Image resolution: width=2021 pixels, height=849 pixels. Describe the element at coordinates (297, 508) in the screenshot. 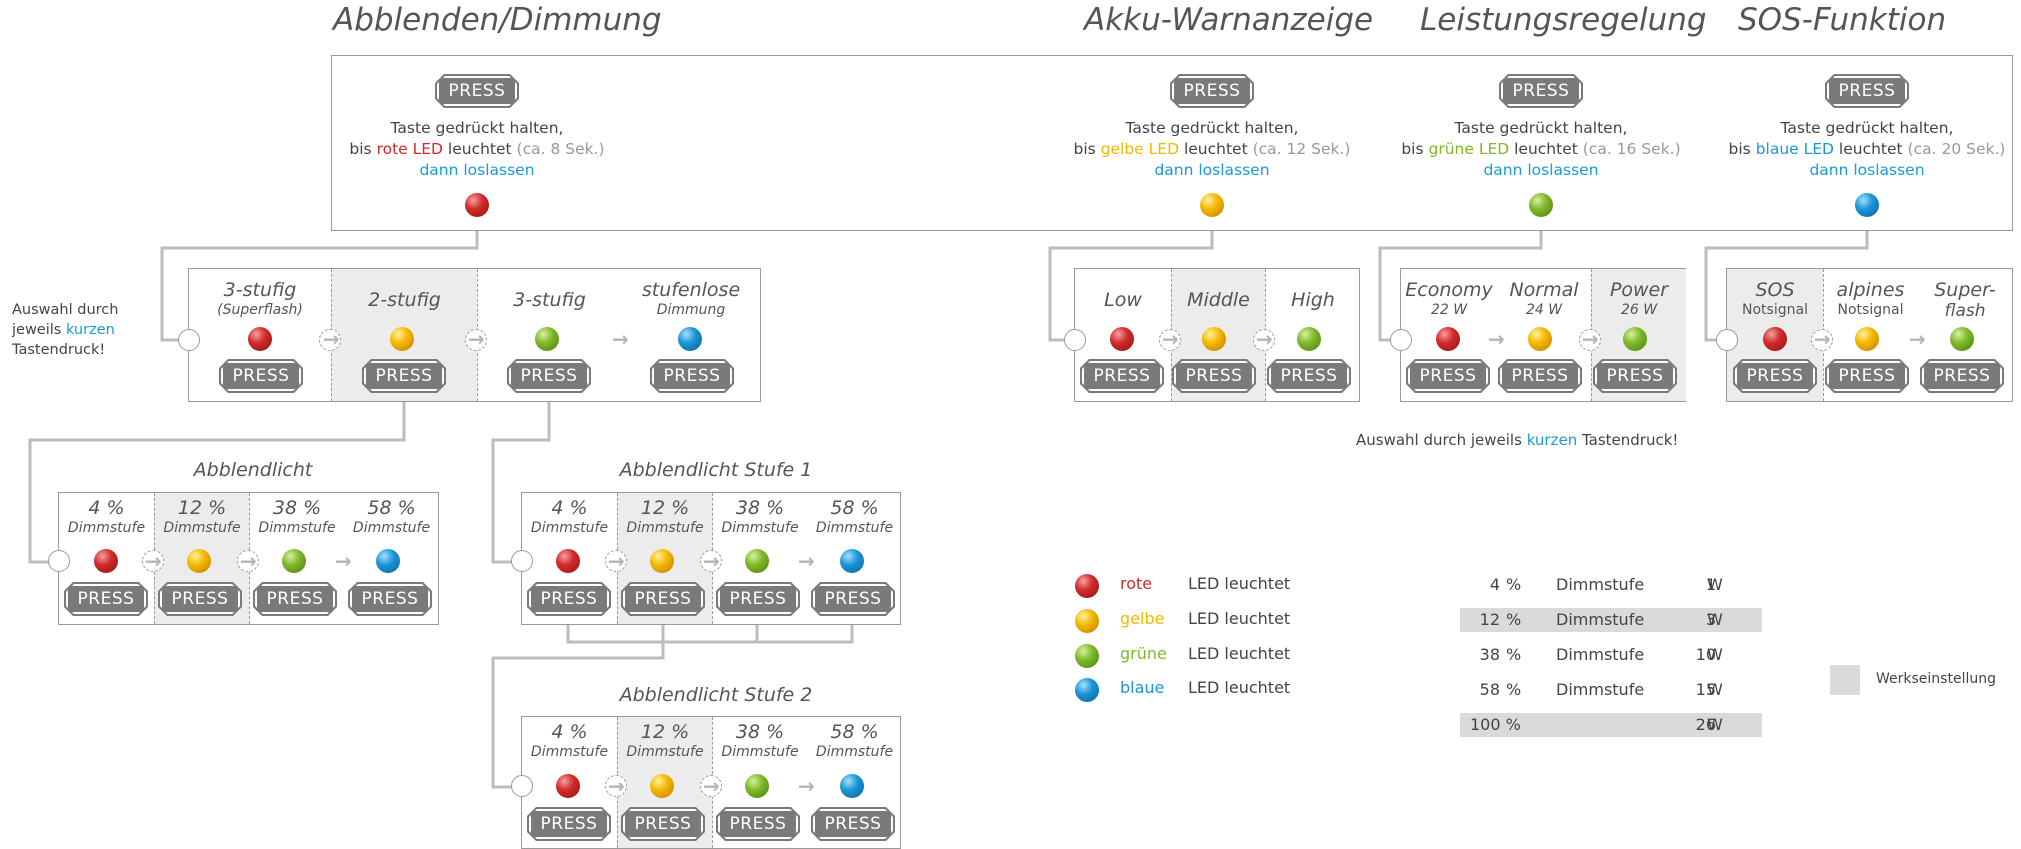

I see `level-pct: 38 %` at that location.